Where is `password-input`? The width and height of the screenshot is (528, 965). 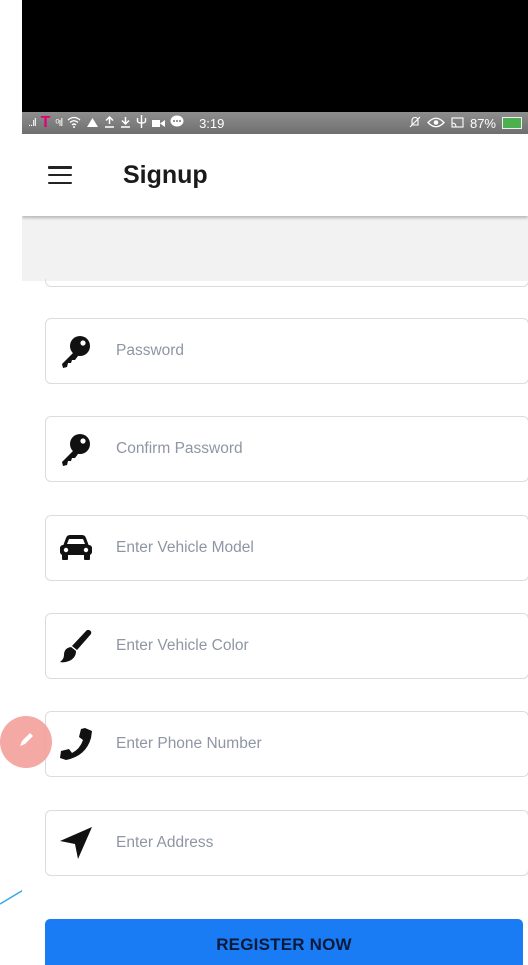
password-input is located at coordinates (306, 351).